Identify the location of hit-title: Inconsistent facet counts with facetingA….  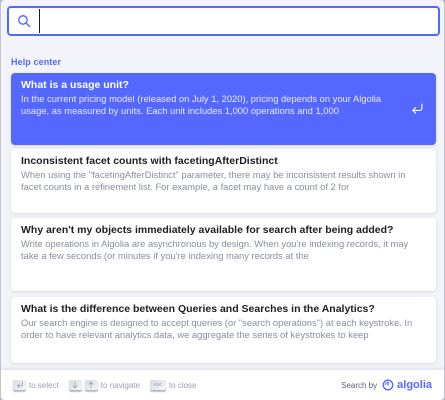
(149, 161).